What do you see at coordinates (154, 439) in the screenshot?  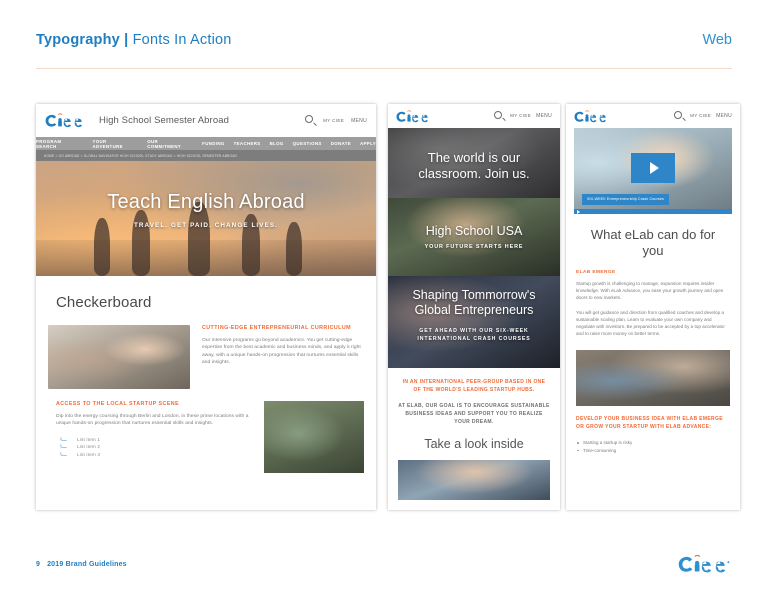 I see `list-item: List item 1` at bounding box center [154, 439].